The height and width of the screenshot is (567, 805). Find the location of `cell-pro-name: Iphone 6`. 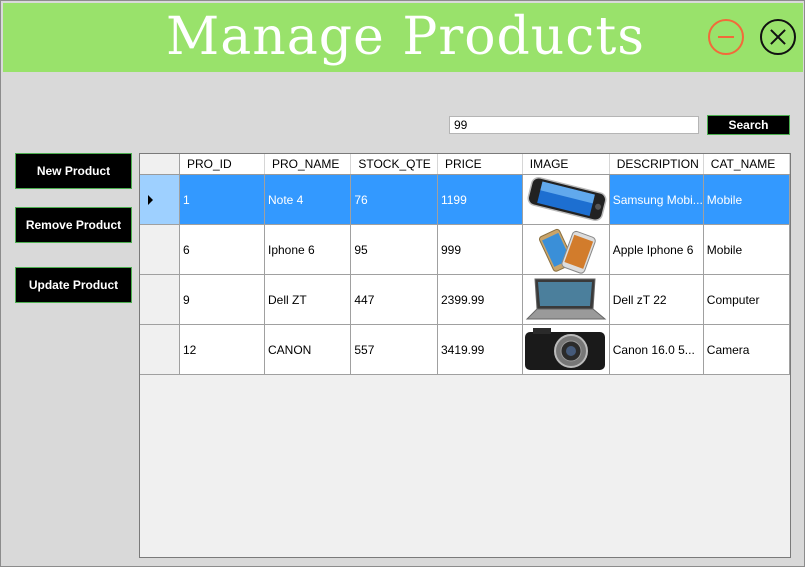

cell-pro-name: Iphone 6 is located at coordinates (308, 249).